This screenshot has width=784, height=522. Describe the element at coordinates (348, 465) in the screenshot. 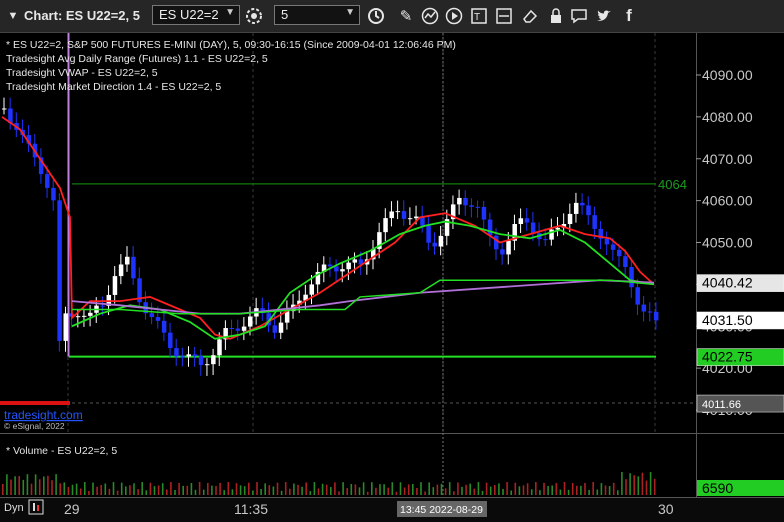

I see `volume-pane` at that location.